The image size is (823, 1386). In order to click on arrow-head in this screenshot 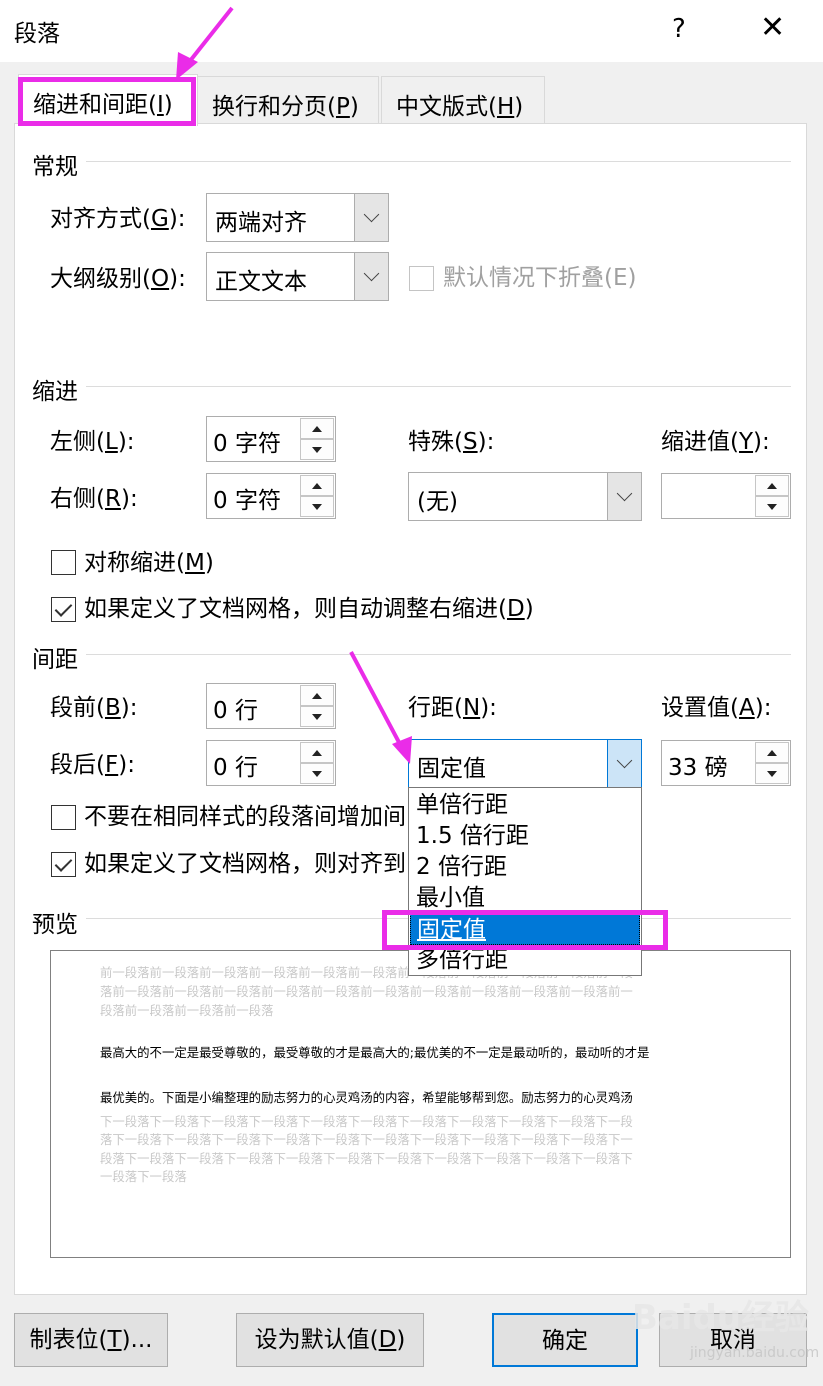, I will do `click(402, 750)`.